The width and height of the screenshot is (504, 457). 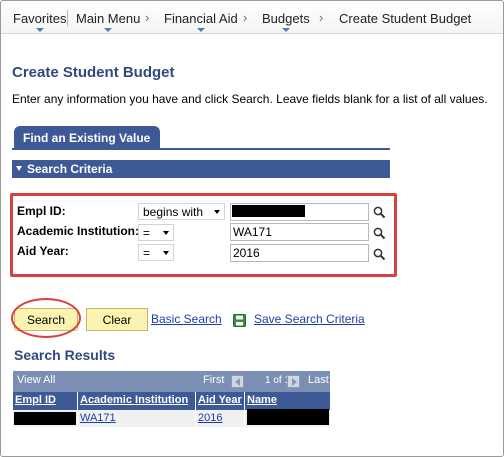 I want to click on nav-main-menu: Main Menu, so click(x=108, y=21).